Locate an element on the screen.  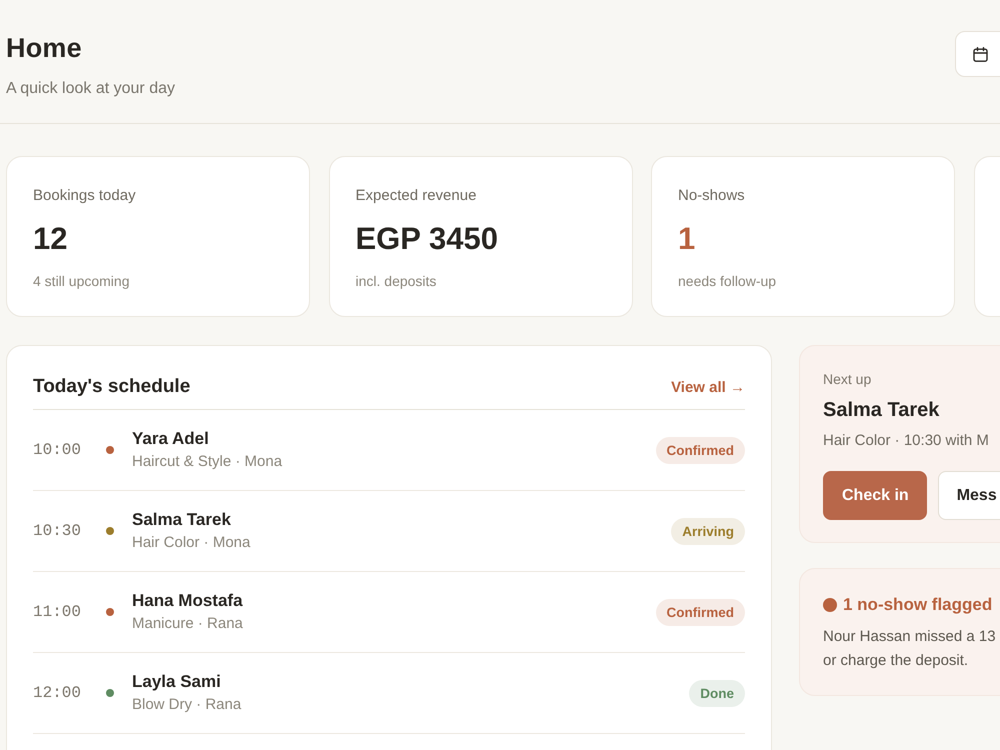
stat-label: Expected revenue is located at coordinates (416, 196).